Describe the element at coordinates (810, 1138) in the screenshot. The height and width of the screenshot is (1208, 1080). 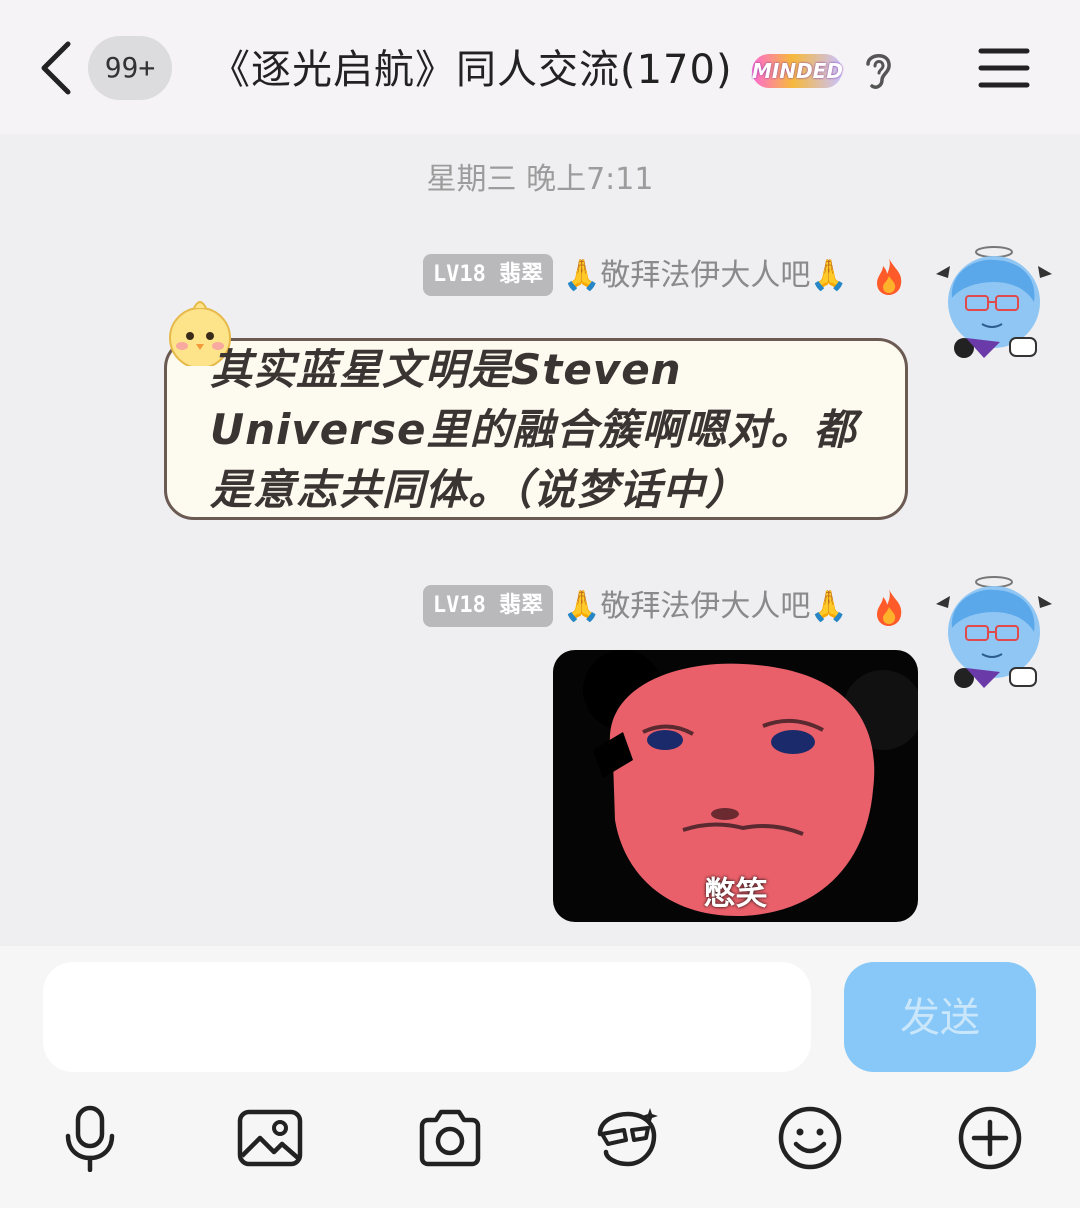
I see `emoji-icon` at that location.